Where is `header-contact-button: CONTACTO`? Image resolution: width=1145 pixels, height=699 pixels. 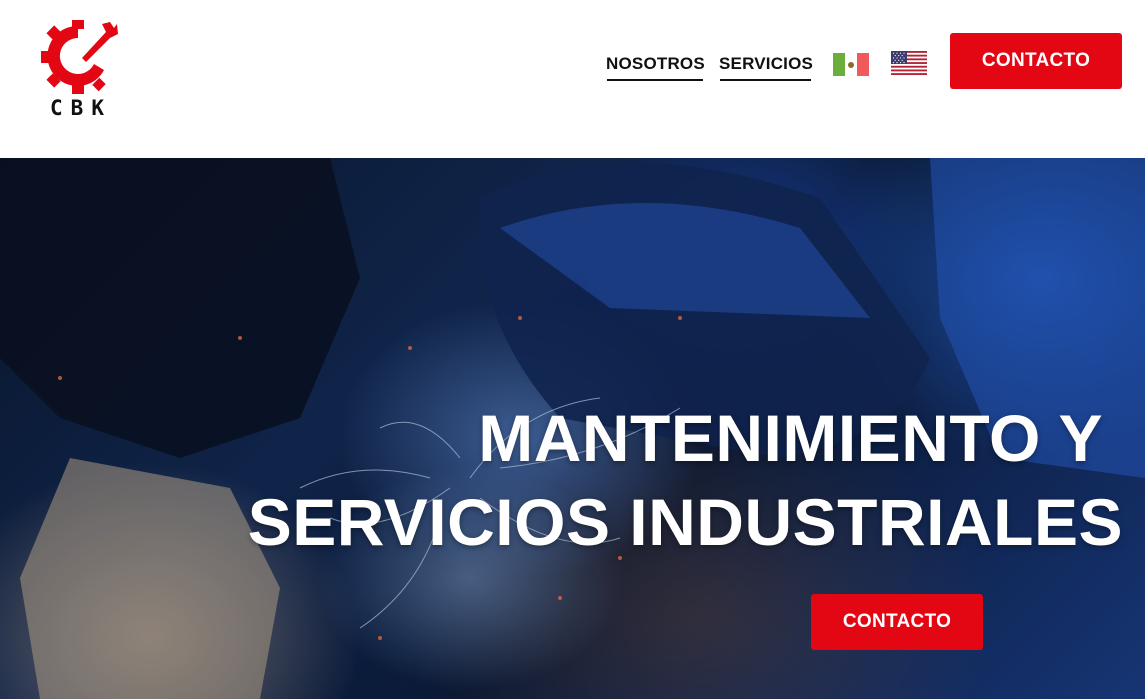 header-contact-button: CONTACTO is located at coordinates (1036, 61).